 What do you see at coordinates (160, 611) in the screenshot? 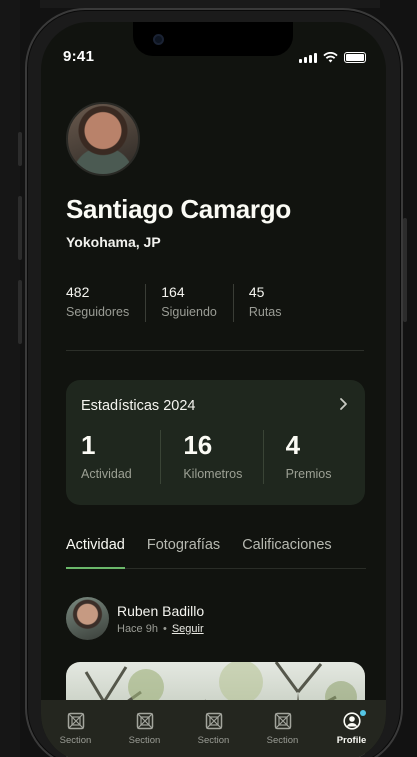
I see `post-author-name: Ruben Badillo` at bounding box center [160, 611].